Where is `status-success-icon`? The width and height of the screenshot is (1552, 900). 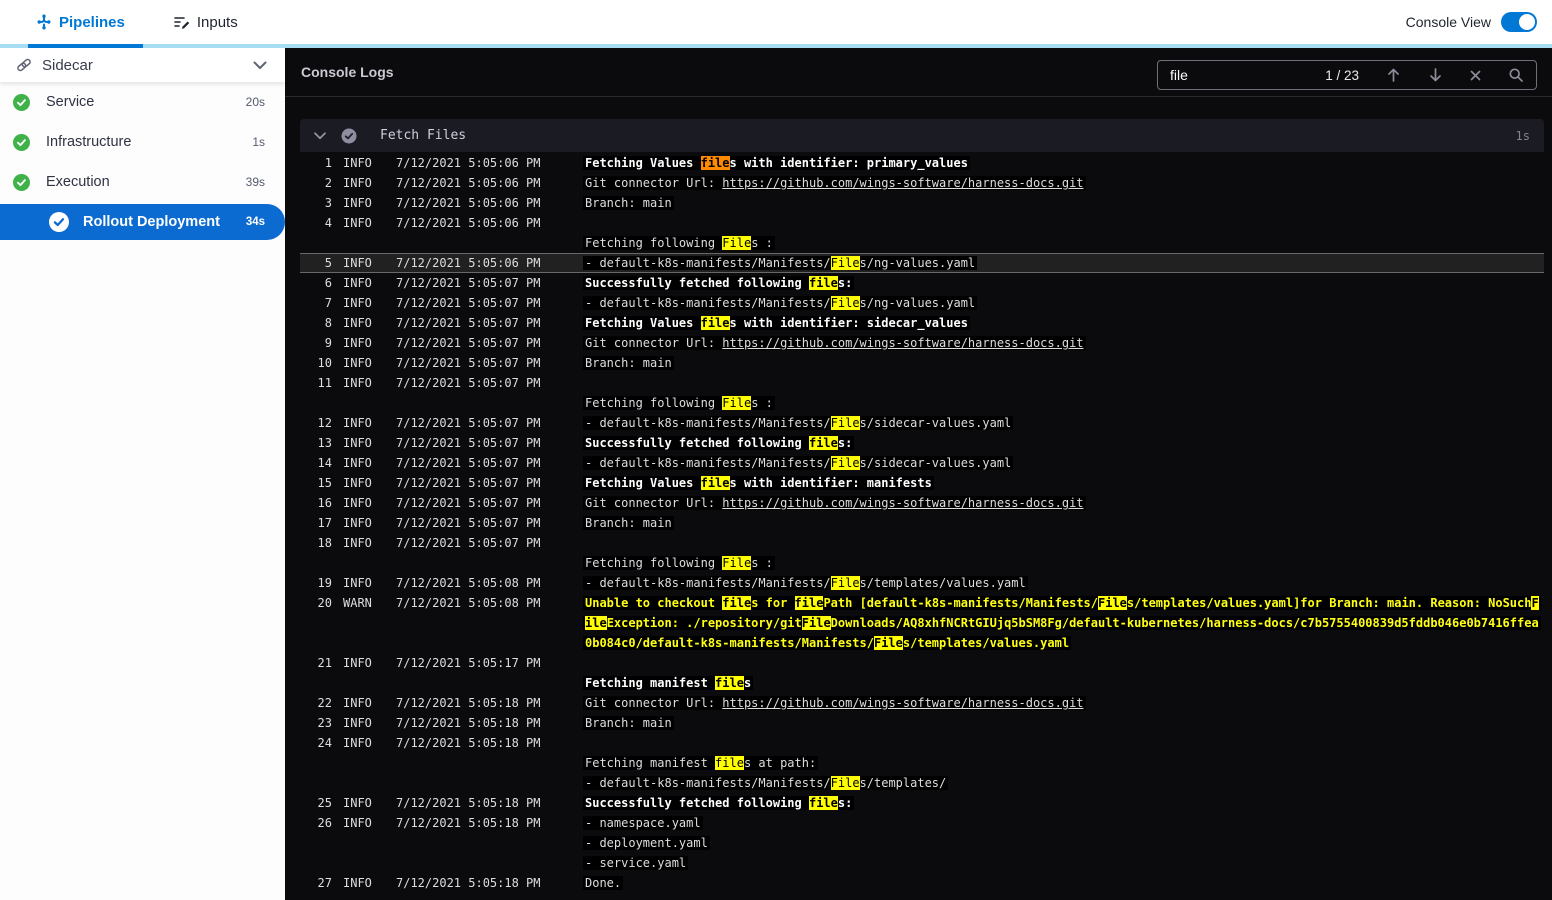 status-success-icon is located at coordinates (21, 142).